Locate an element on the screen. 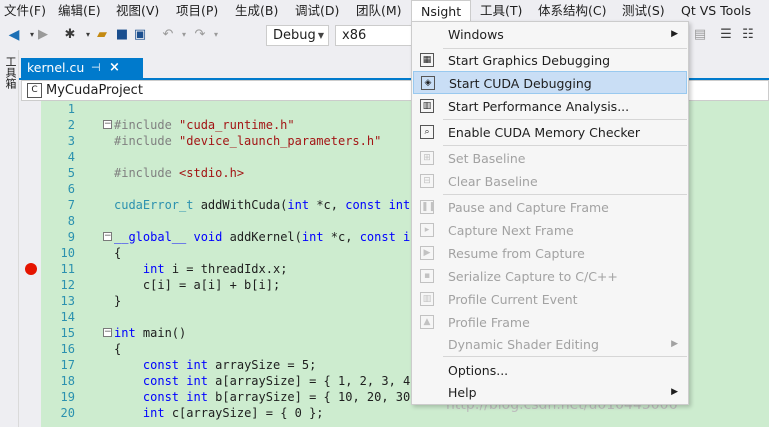  menu-item-resume-from-capture: ▶ Resume from Capture is located at coordinates (550, 253).